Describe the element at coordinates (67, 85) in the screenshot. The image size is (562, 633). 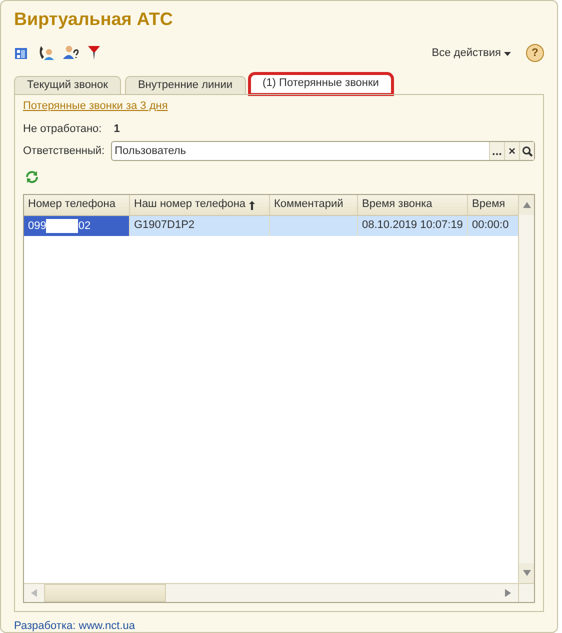
I see `tab: Текущий звонок` at that location.